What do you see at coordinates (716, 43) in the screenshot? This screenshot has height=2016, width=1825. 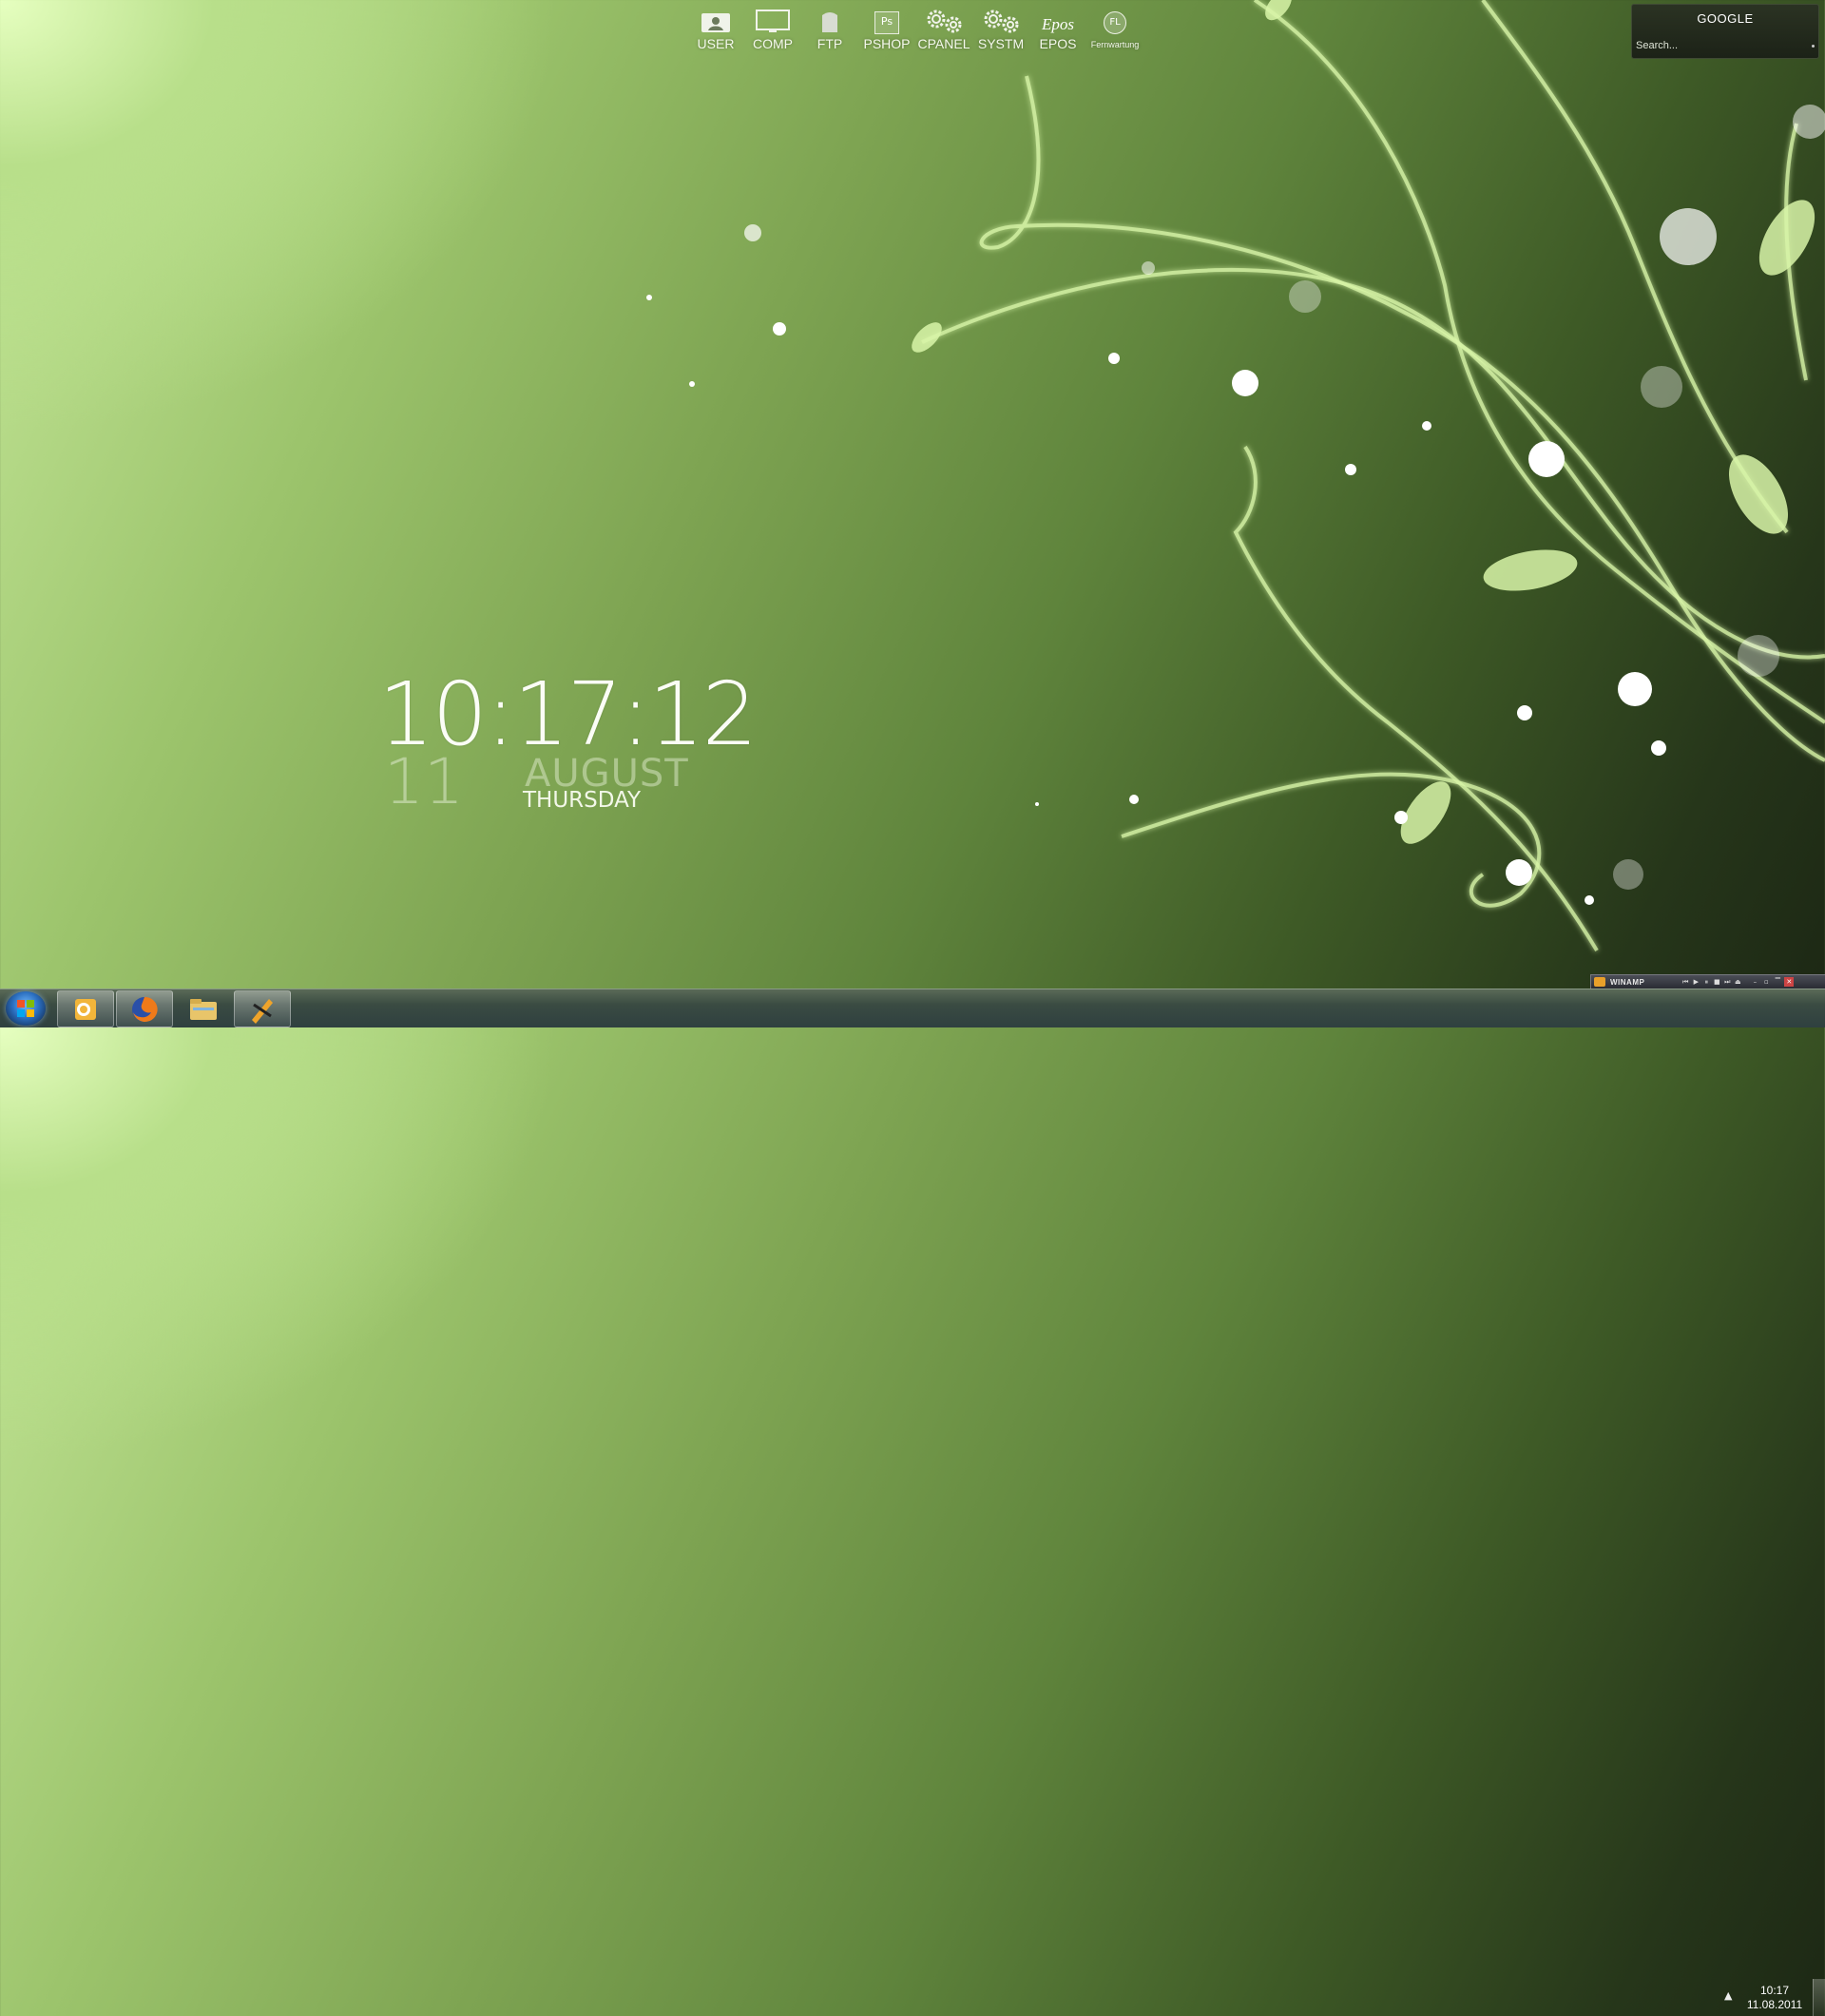 I see `launcher-label: USER` at bounding box center [716, 43].